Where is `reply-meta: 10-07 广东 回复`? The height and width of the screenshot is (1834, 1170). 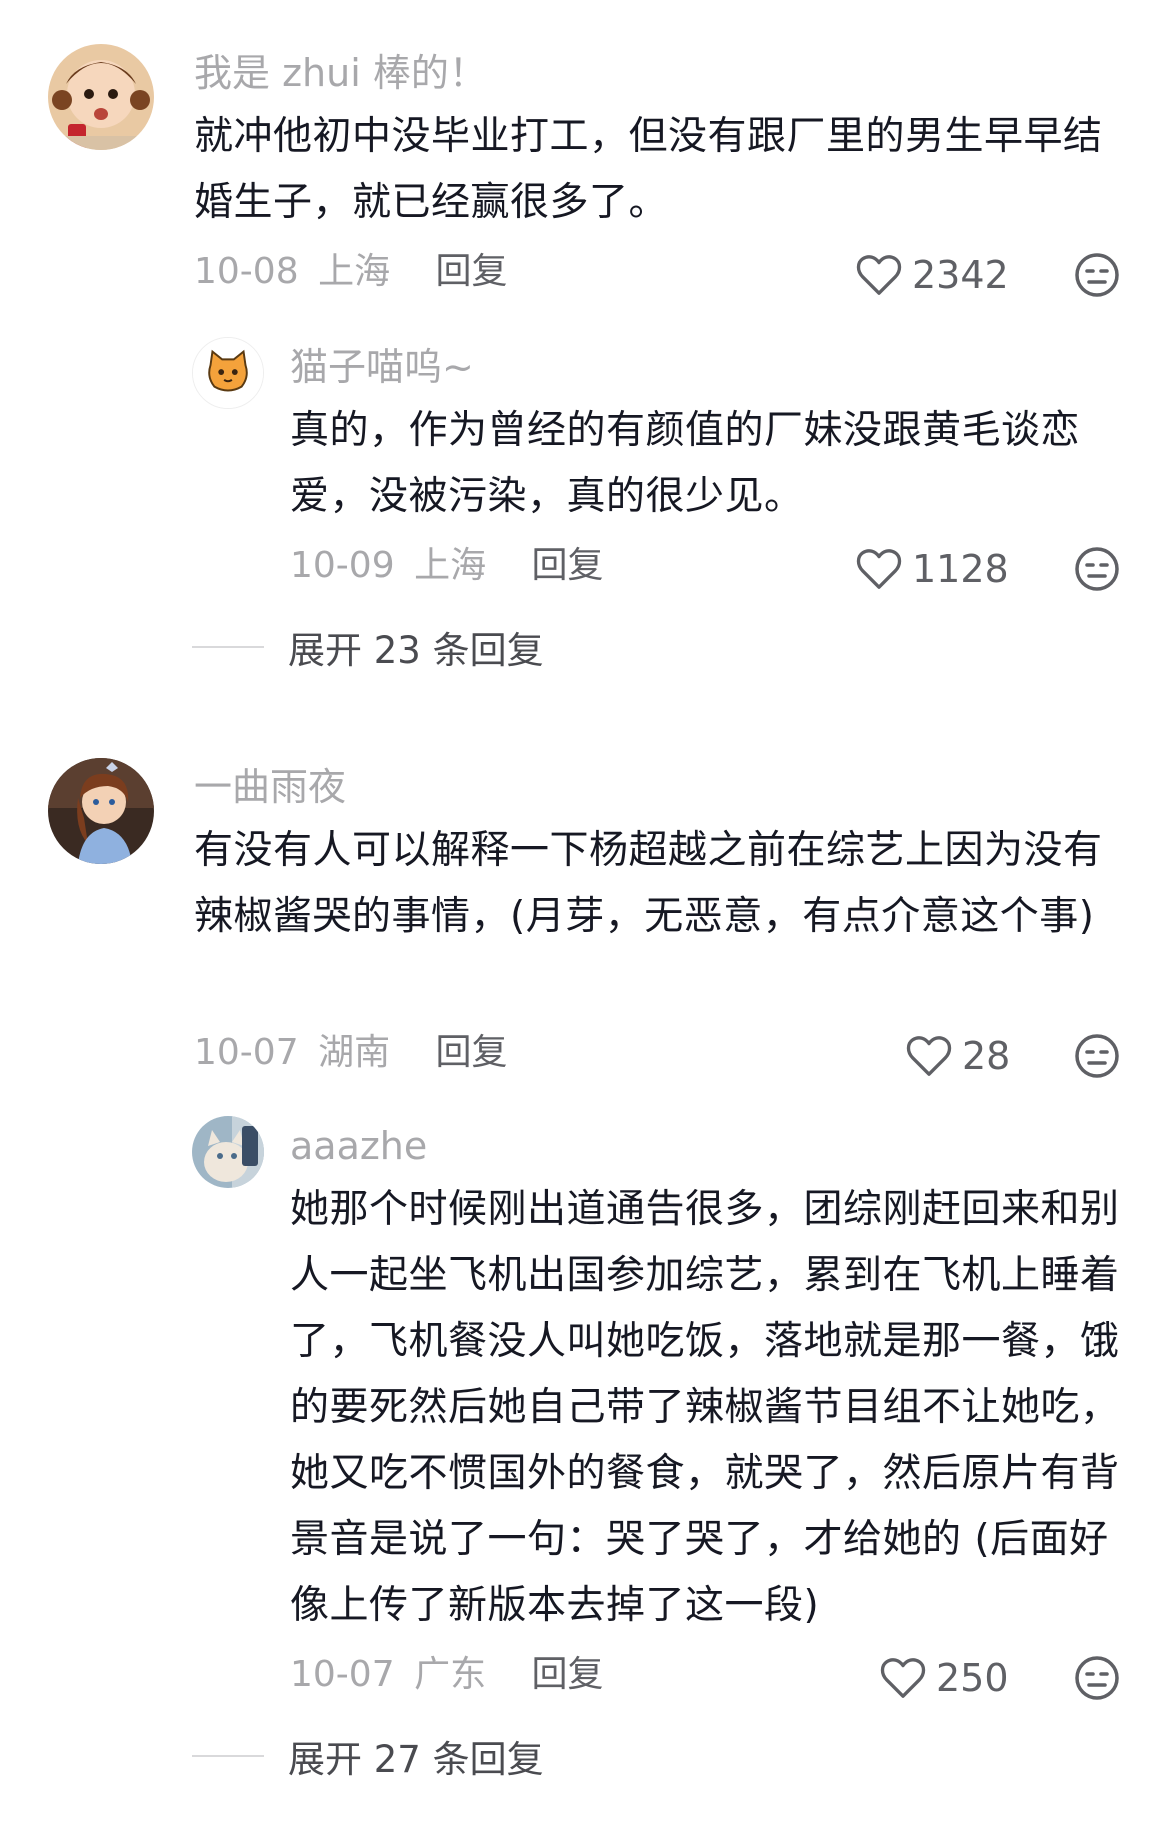 reply-meta: 10-07 广东 回复 is located at coordinates (447, 1675).